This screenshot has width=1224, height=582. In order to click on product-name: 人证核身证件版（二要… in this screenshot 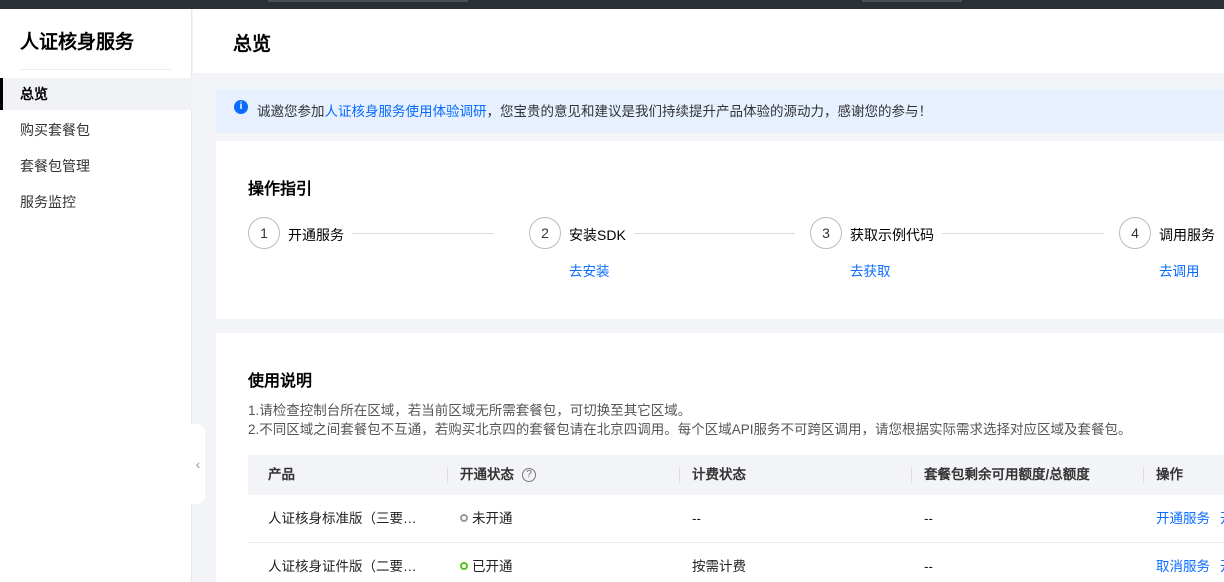, I will do `click(342, 566)`.